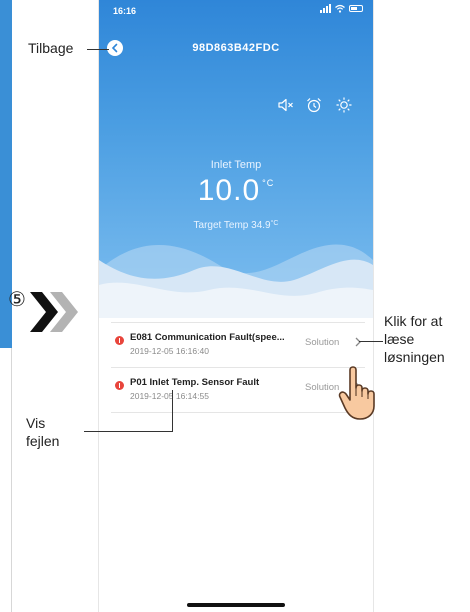 The width and height of the screenshot is (470, 612). Describe the element at coordinates (54, 312) in the screenshot. I see `double-chevron-icon` at that location.